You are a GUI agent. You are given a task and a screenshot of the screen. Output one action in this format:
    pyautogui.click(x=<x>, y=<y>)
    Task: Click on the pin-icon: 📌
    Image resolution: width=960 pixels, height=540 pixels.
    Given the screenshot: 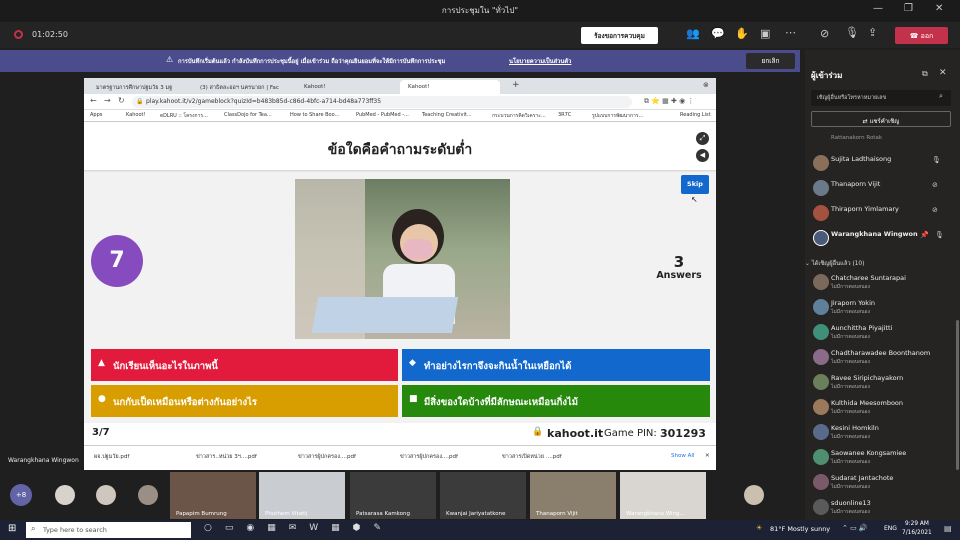 What is the action you would take?
    pyautogui.click(x=924, y=235)
    